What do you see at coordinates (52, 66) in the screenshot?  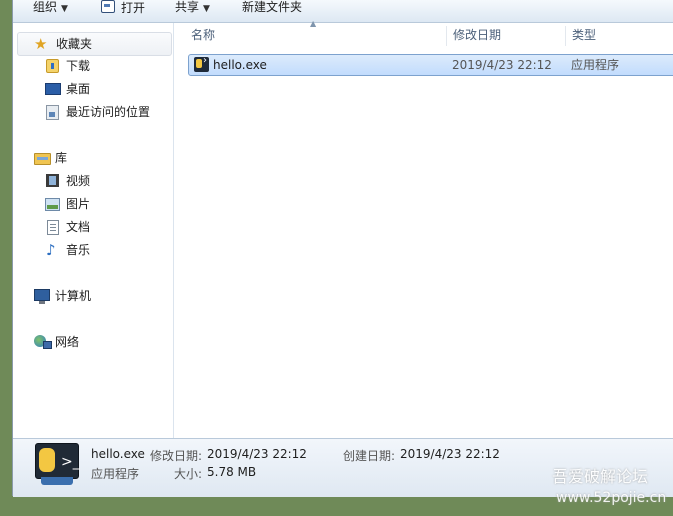 I see `download-folder-icon` at bounding box center [52, 66].